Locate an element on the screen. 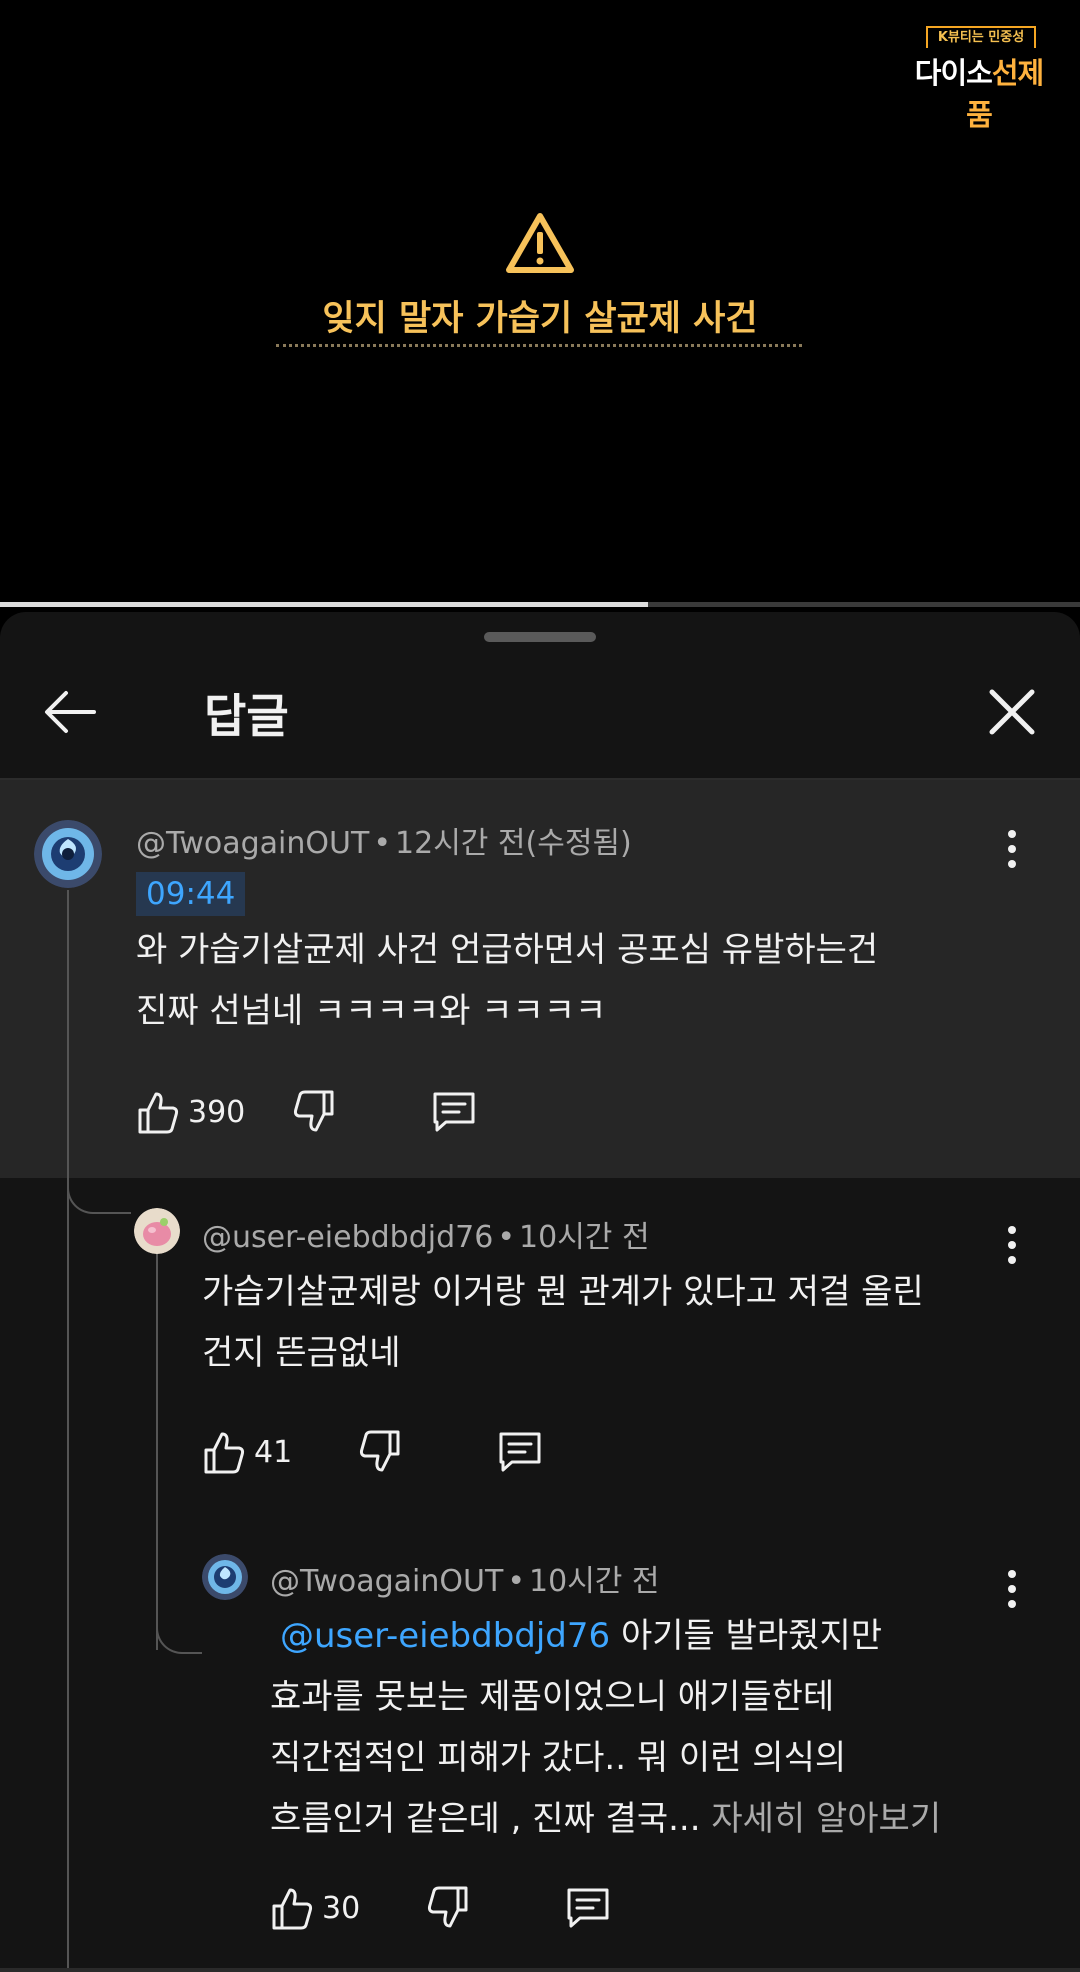 This screenshot has width=1080, height=1972. like-count: 41 is located at coordinates (273, 1452).